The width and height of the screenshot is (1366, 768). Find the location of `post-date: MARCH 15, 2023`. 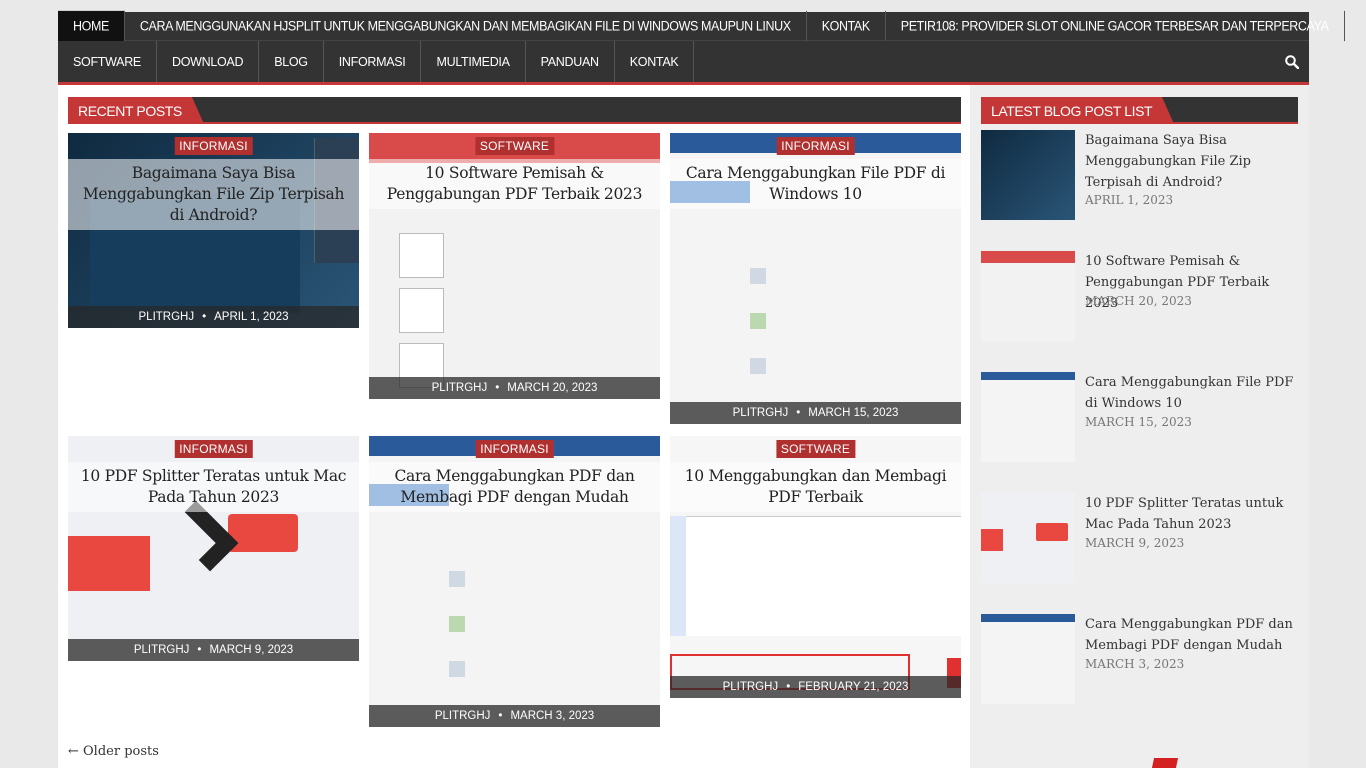

post-date: MARCH 15, 2023 is located at coordinates (853, 413).